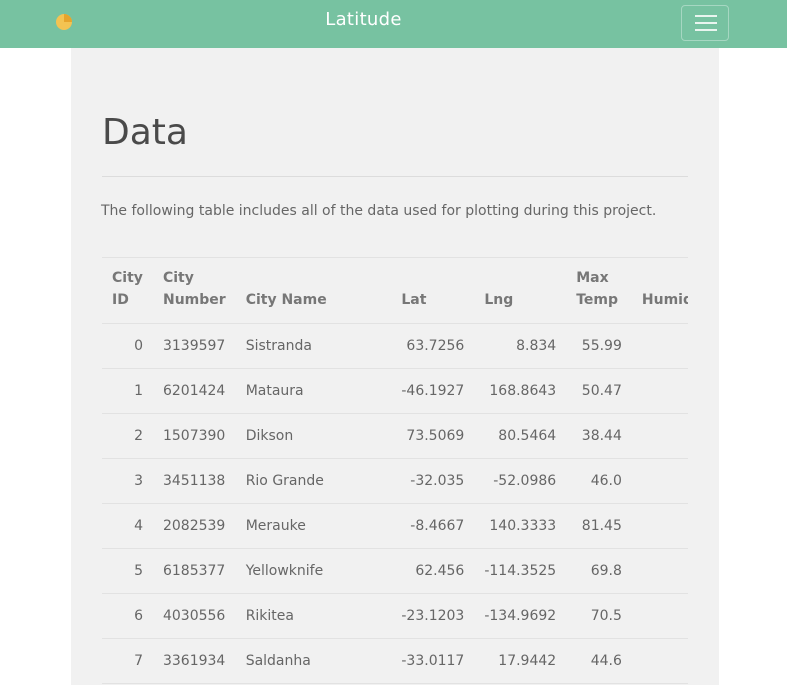 The width and height of the screenshot is (787, 685). What do you see at coordinates (433, 616) in the screenshot?
I see `cell-lat: -23.1203` at bounding box center [433, 616].